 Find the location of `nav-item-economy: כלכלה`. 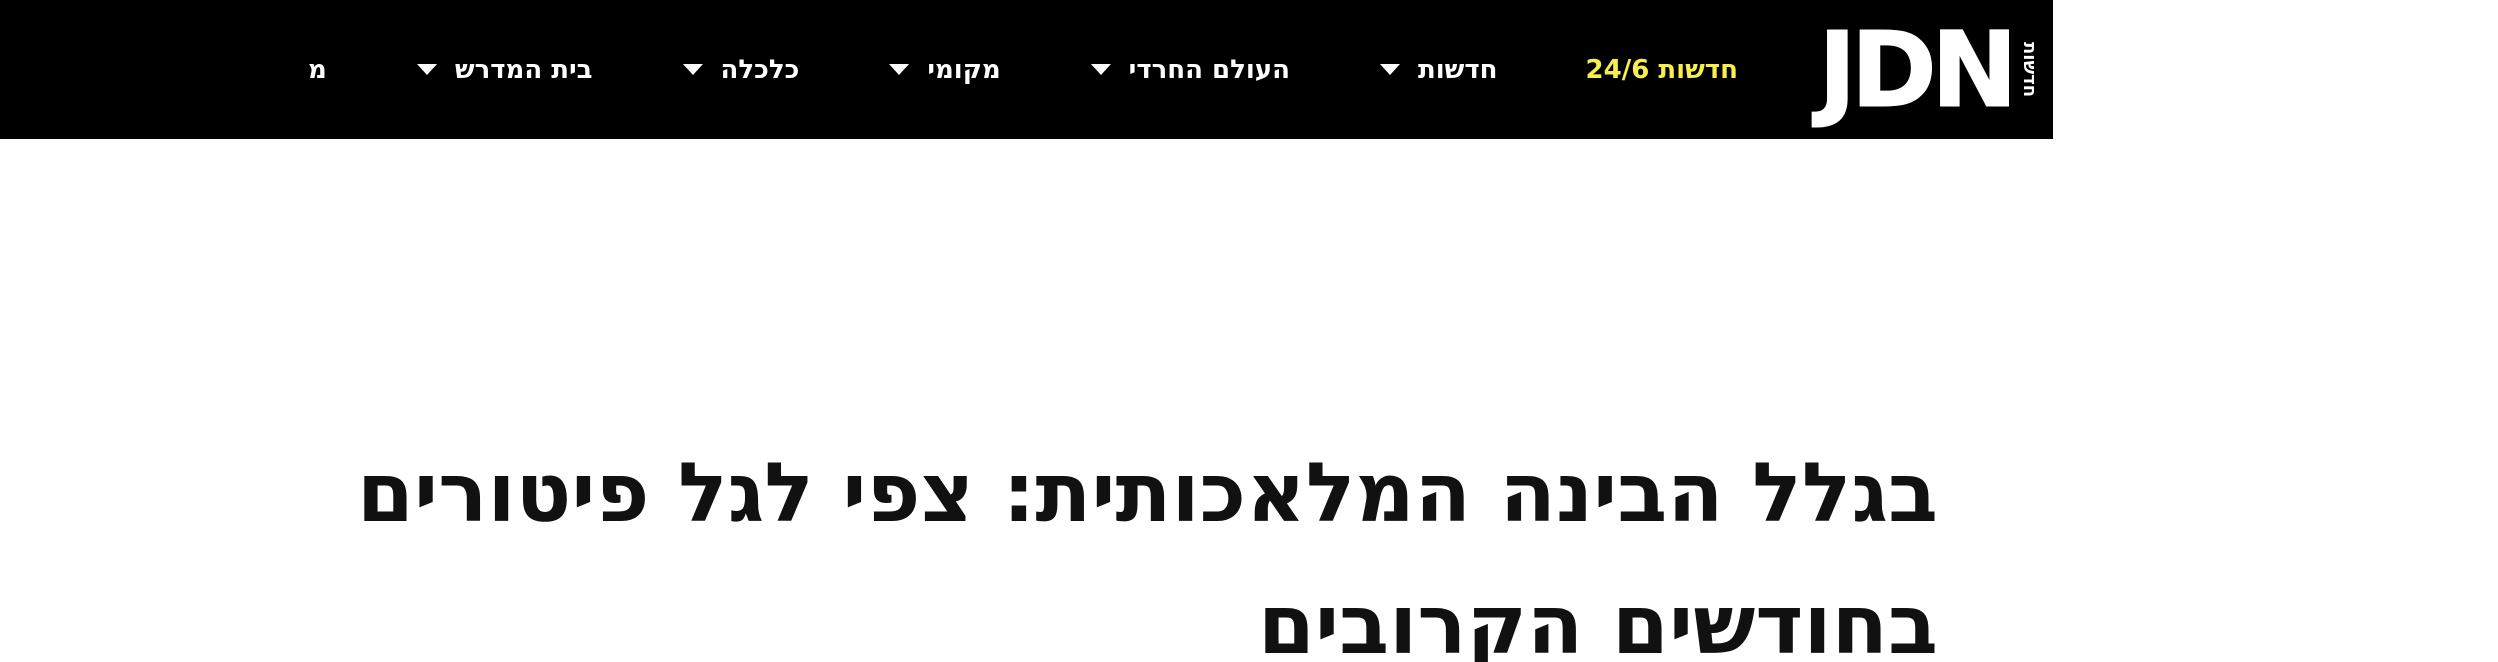

nav-item-economy: כלכלה is located at coordinates (741, 69).